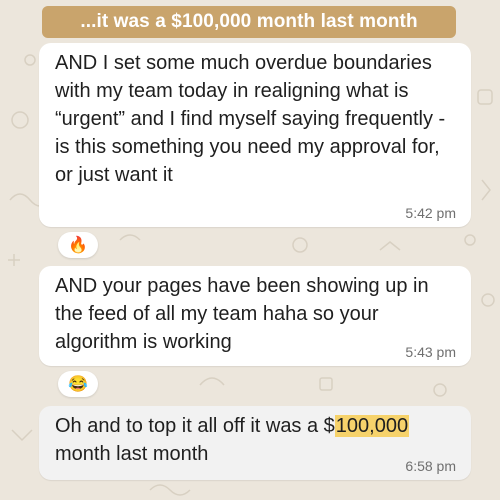 The image size is (500, 500). I want to click on caption-banner: ...it was a $100,000 month last month, so click(249, 22).